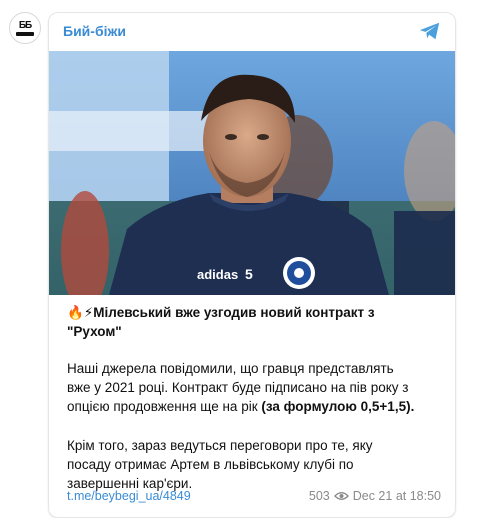 This screenshot has height=518, width=480. What do you see at coordinates (164, 406) in the screenshot?
I see `p1-line3: опцією продовження ще на рік` at bounding box center [164, 406].